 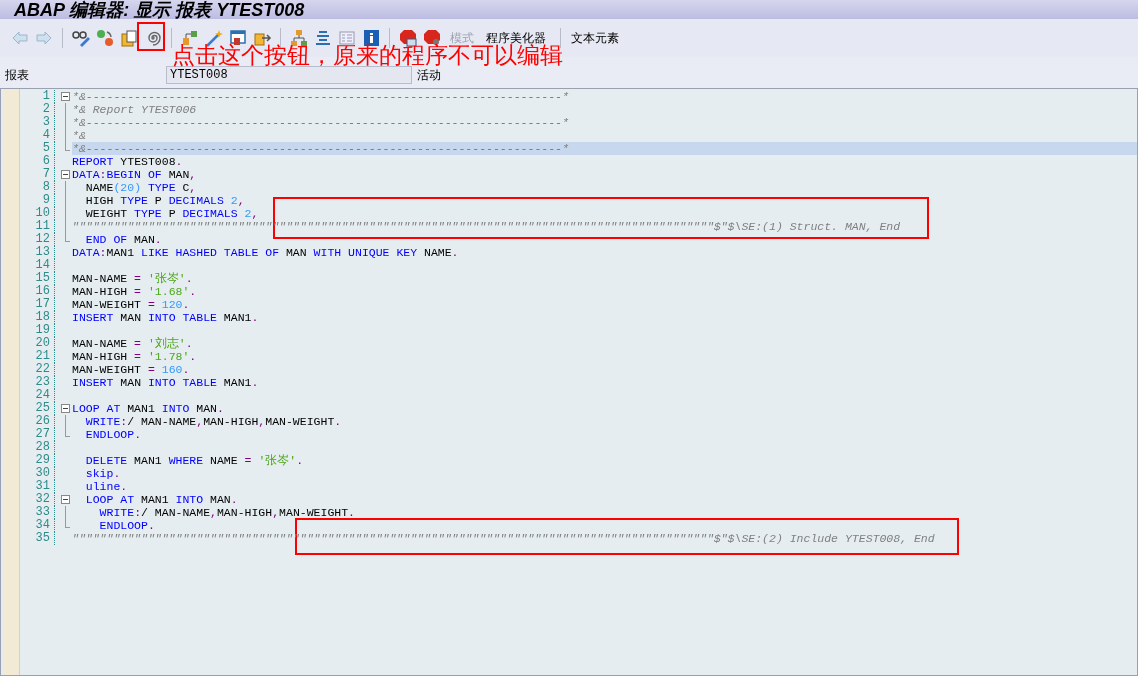 What do you see at coordinates (289, 75) in the screenshot?
I see `program-field: YTEST008` at bounding box center [289, 75].